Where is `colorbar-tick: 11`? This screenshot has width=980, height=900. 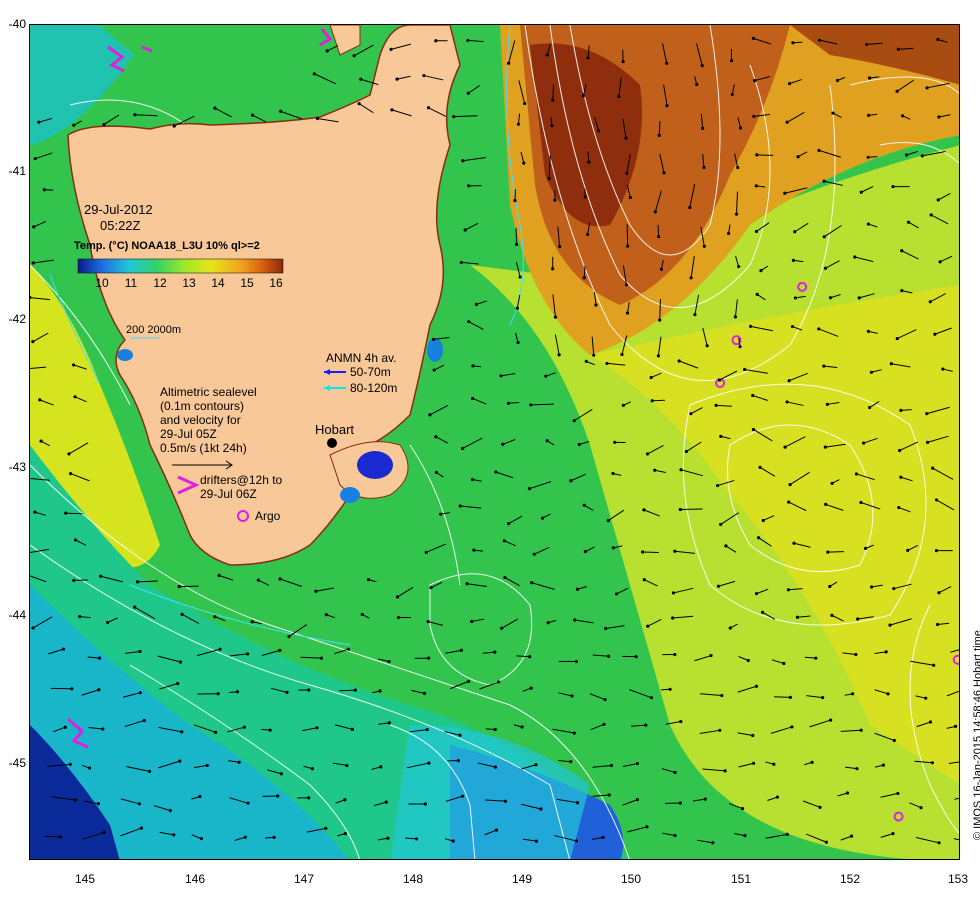 colorbar-tick: 11 is located at coordinates (131, 283).